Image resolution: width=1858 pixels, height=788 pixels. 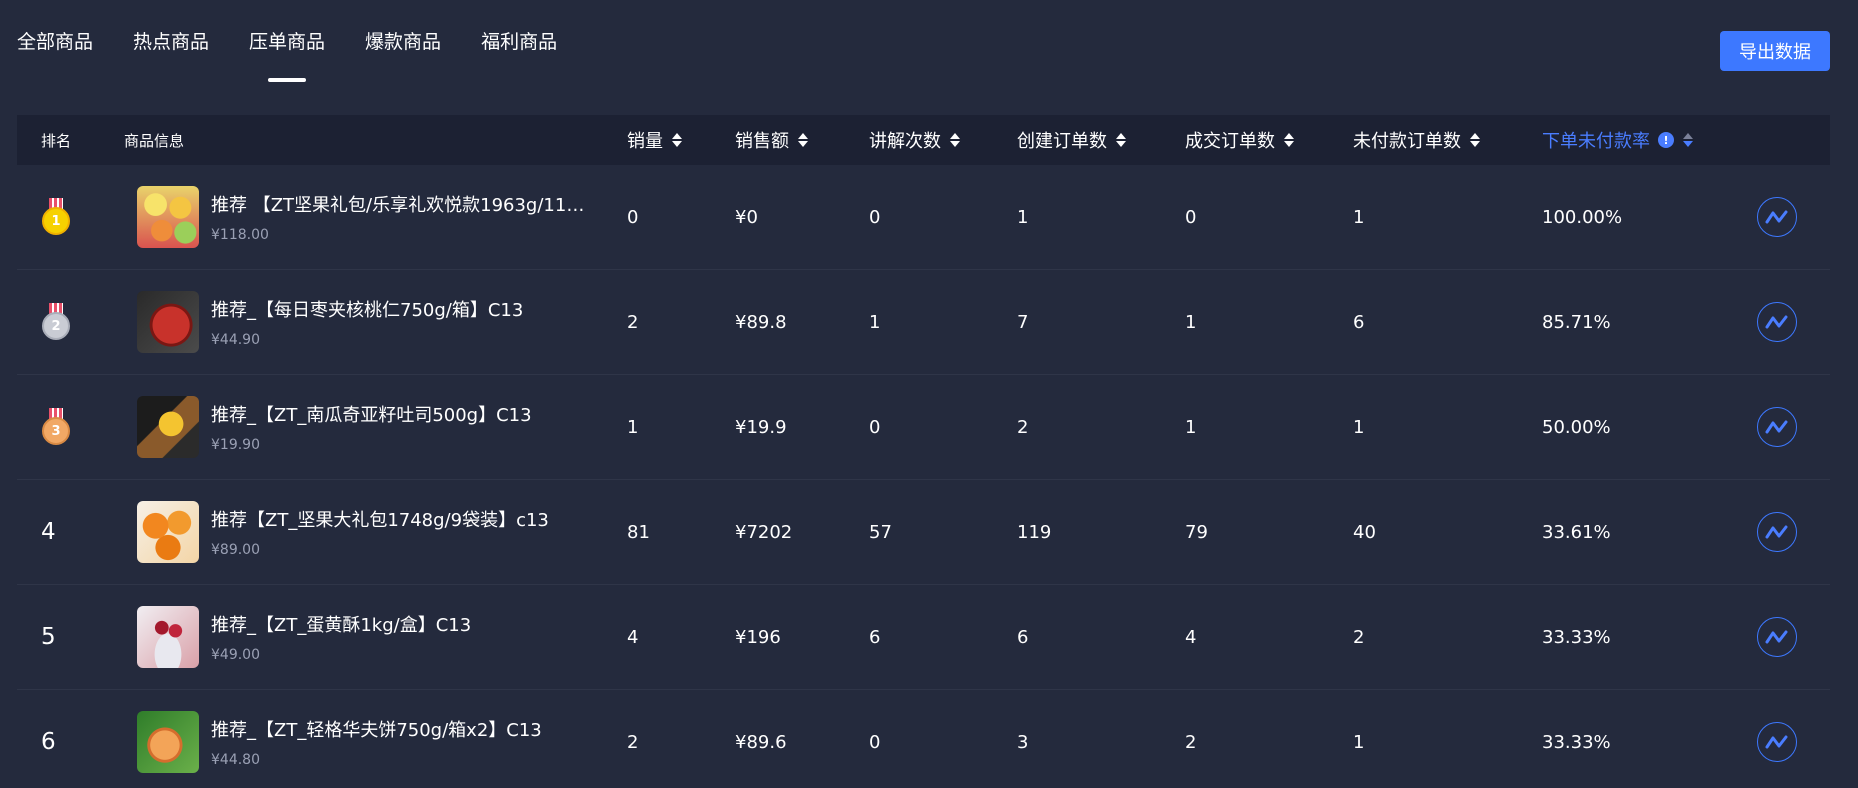 I want to click on completed-orders-cell: 4, so click(x=1191, y=637).